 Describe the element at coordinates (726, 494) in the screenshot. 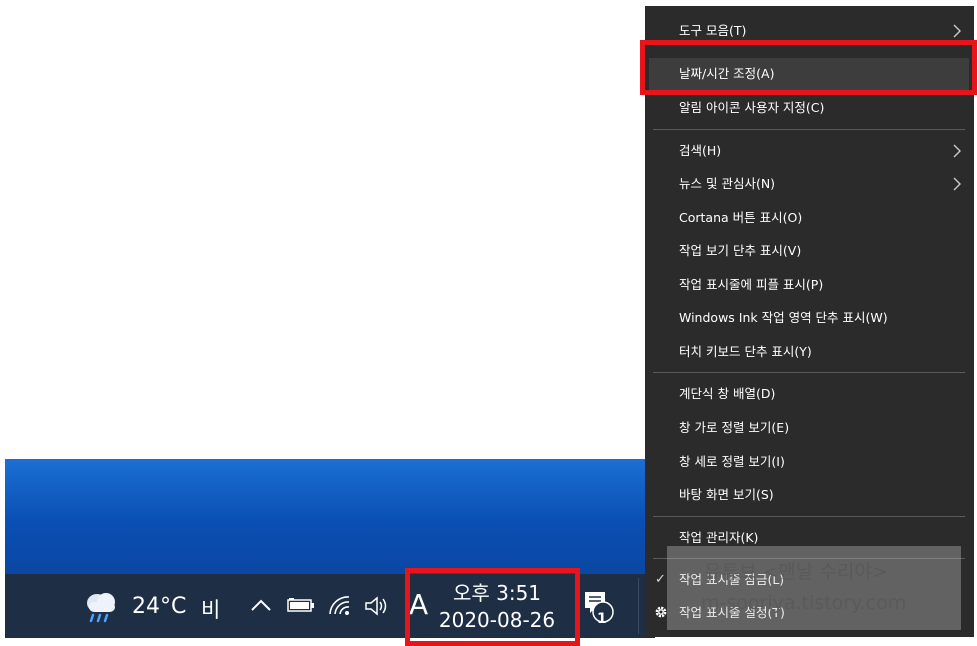

I see `menu-item-label: 바탕 화면 보기(S)` at that location.